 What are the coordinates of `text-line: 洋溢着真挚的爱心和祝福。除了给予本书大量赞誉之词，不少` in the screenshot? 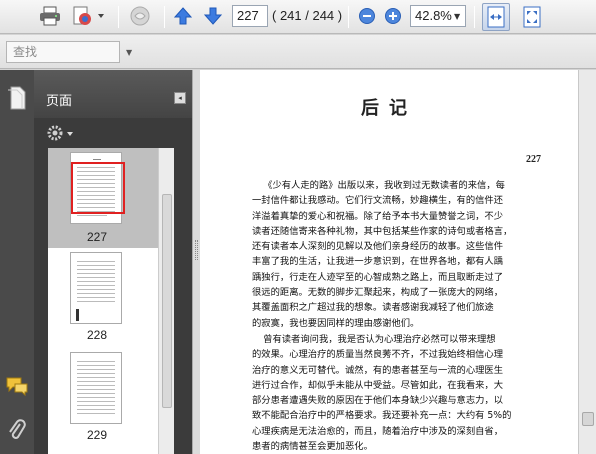 It's located at (378, 216).